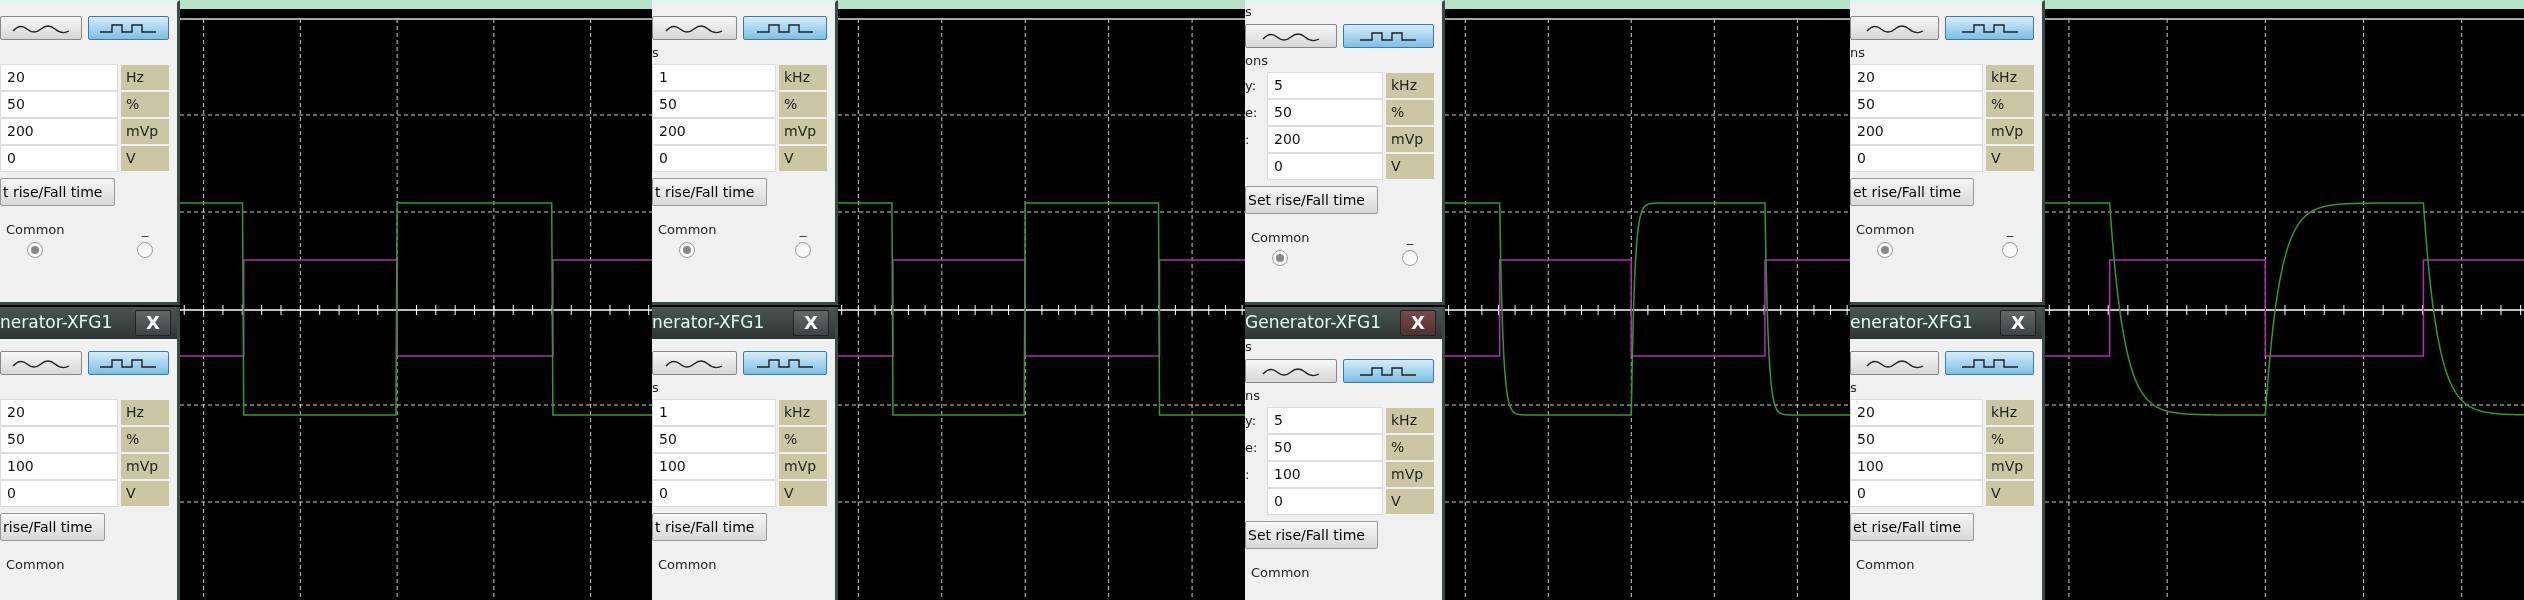 Image resolution: width=2524 pixels, height=600 pixels. I want to click on field-label: e:, so click(1251, 112).